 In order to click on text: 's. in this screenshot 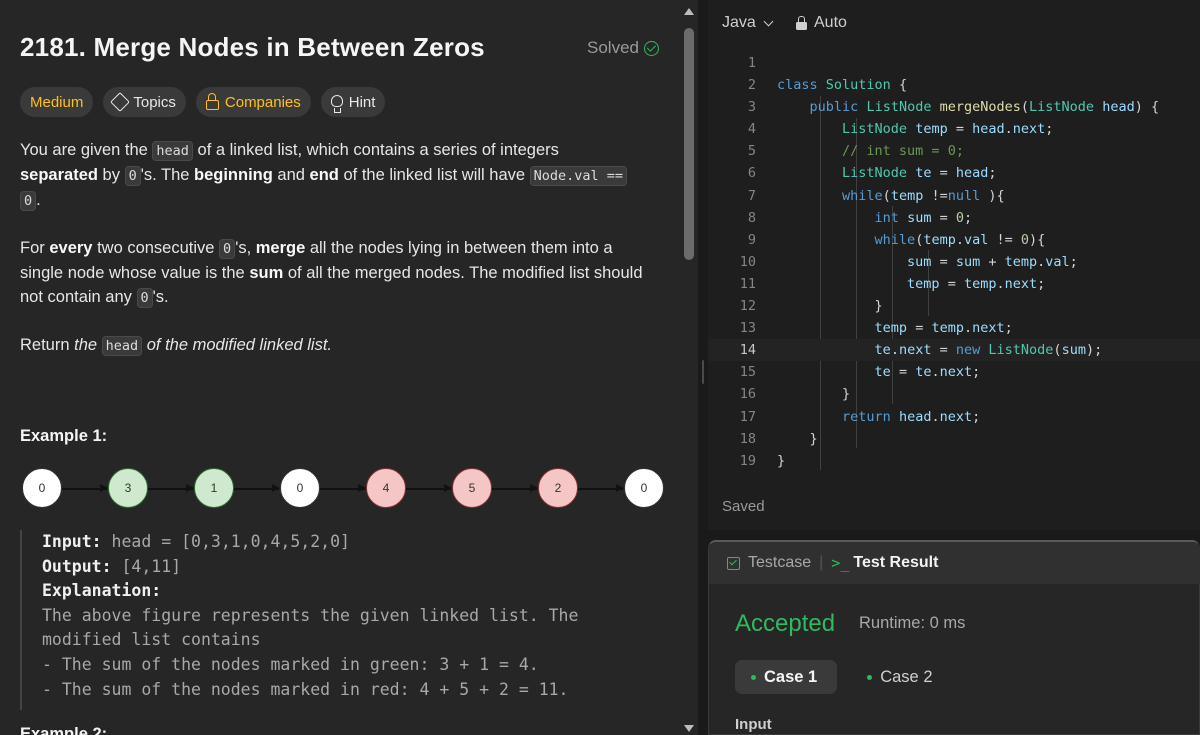, I will do `click(160, 297)`.